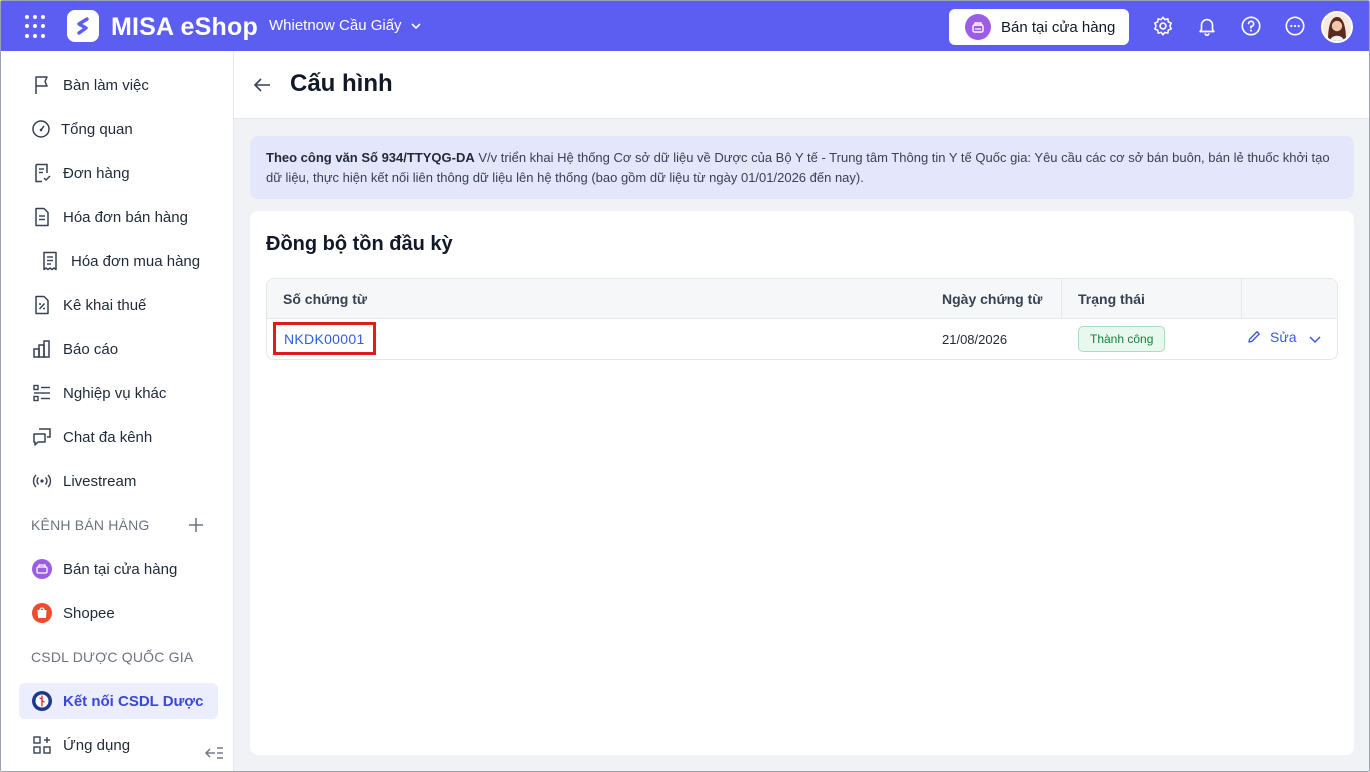  Describe the element at coordinates (97, 129) in the screenshot. I see `sidebar-item-label: Tổng quan` at that location.